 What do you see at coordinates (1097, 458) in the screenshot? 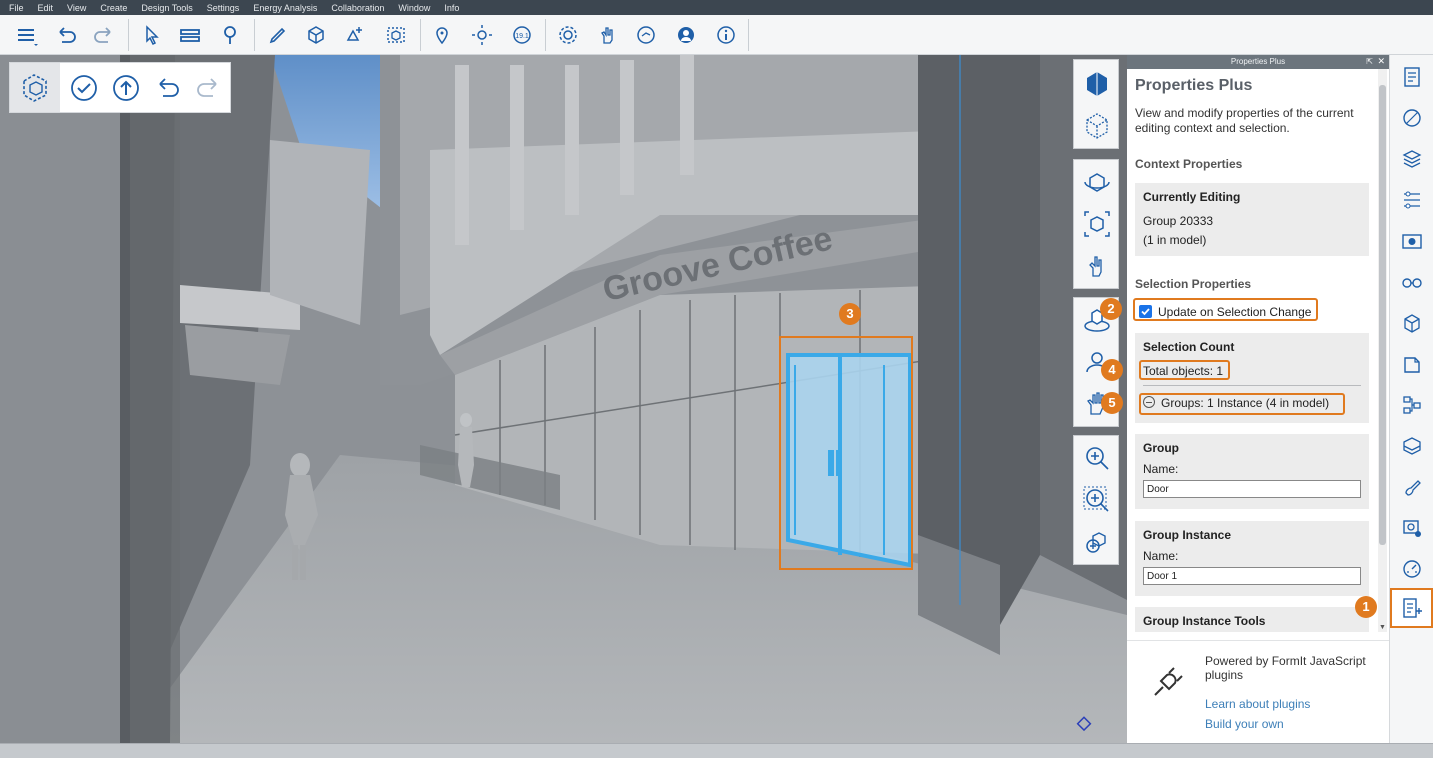
I see `zoom-in-icon` at bounding box center [1097, 458].